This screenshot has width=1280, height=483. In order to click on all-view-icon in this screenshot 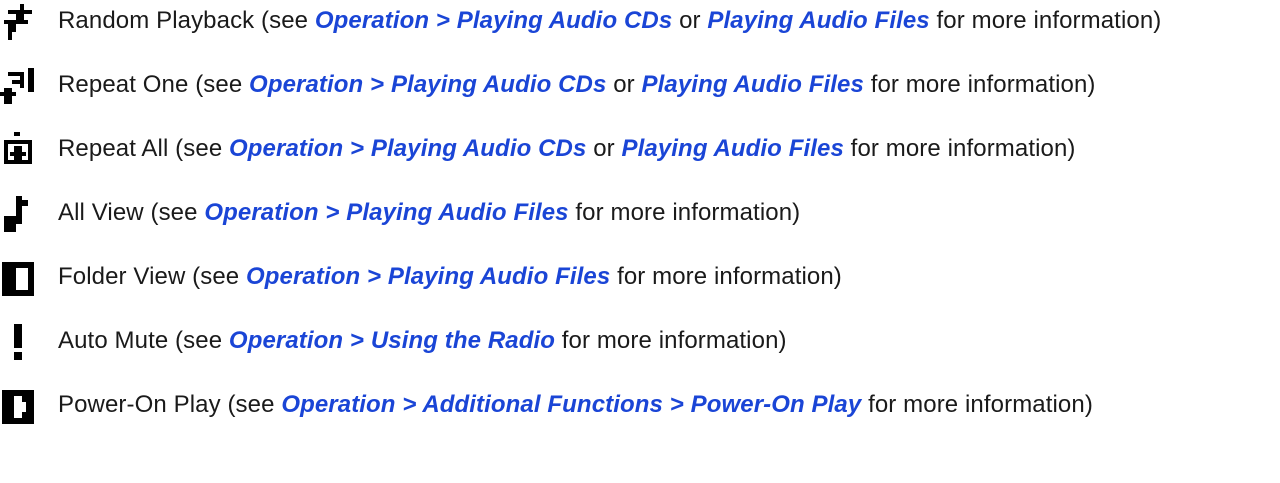, I will do `click(18, 214)`.